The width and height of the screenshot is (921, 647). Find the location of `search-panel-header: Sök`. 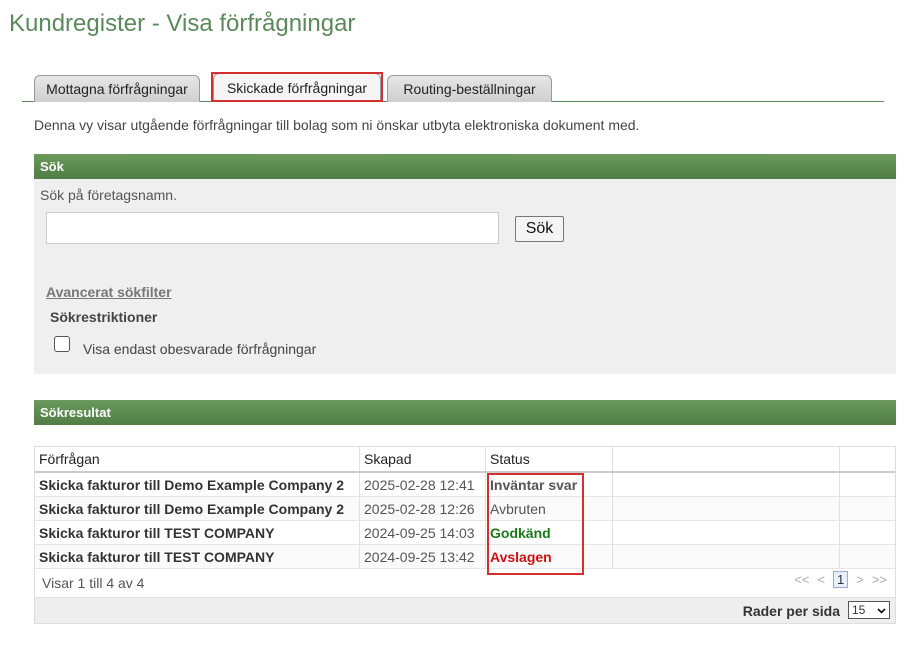

search-panel-header: Sök is located at coordinates (465, 166).